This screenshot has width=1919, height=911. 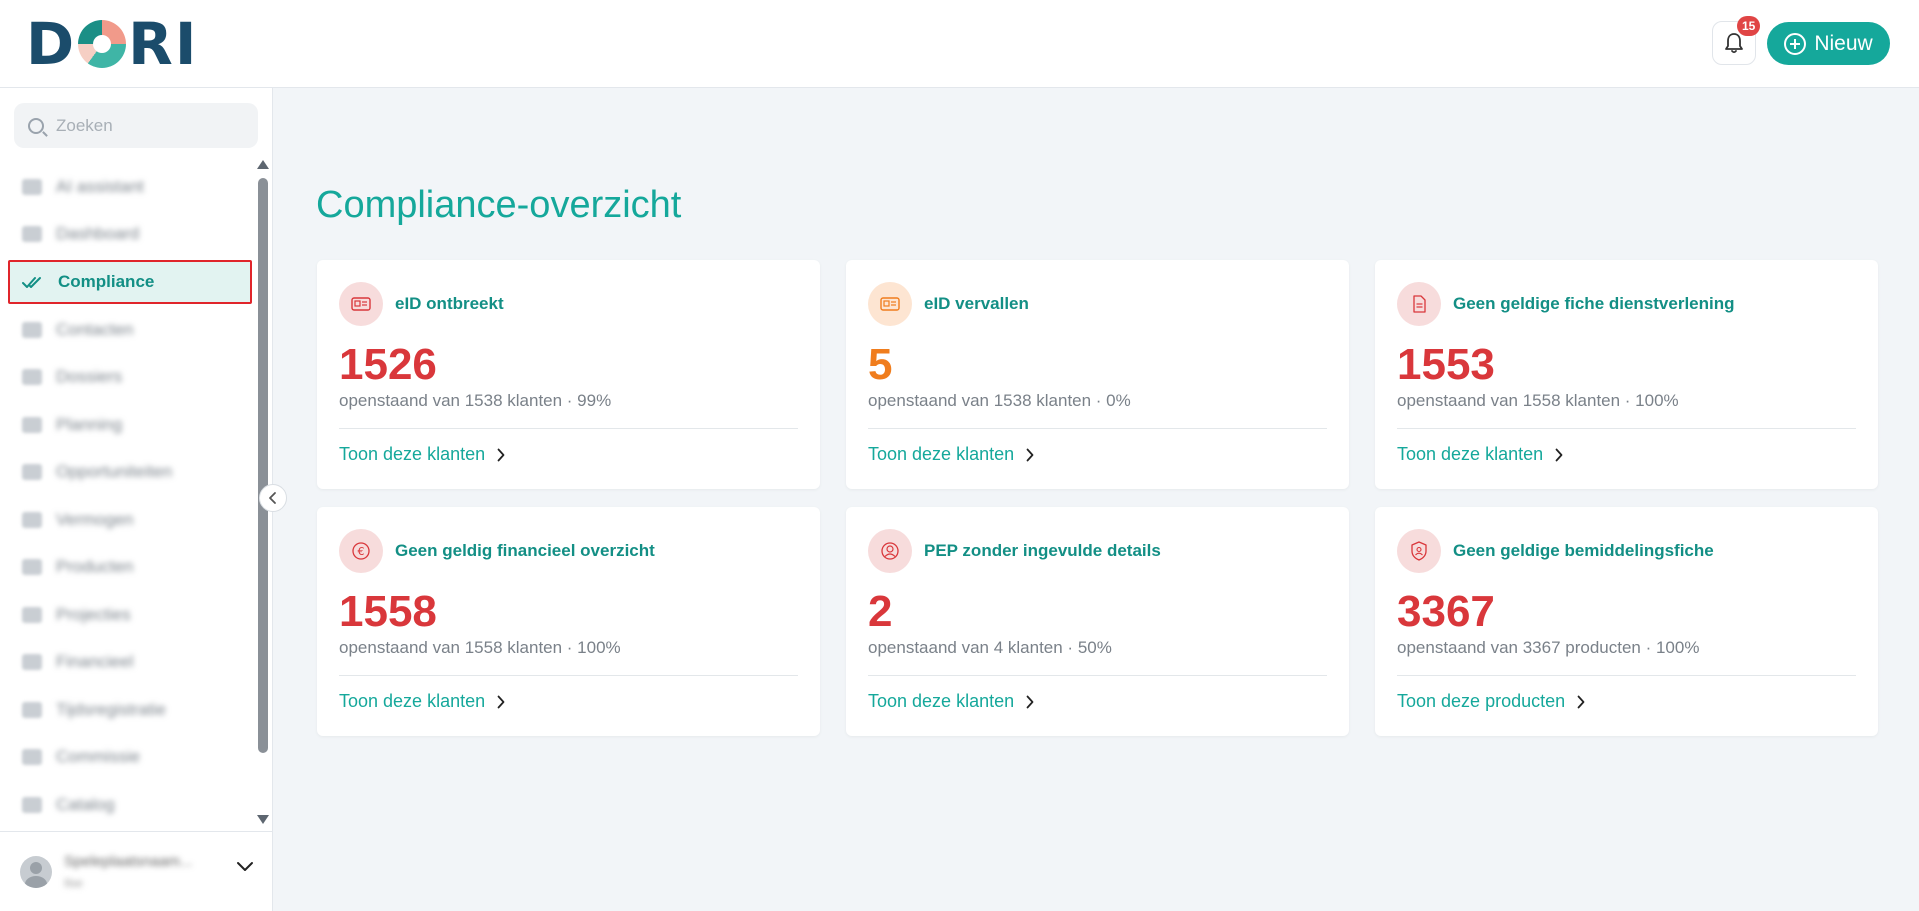 What do you see at coordinates (130, 330) in the screenshot?
I see `sidebar-item-contacten: Contacten` at bounding box center [130, 330].